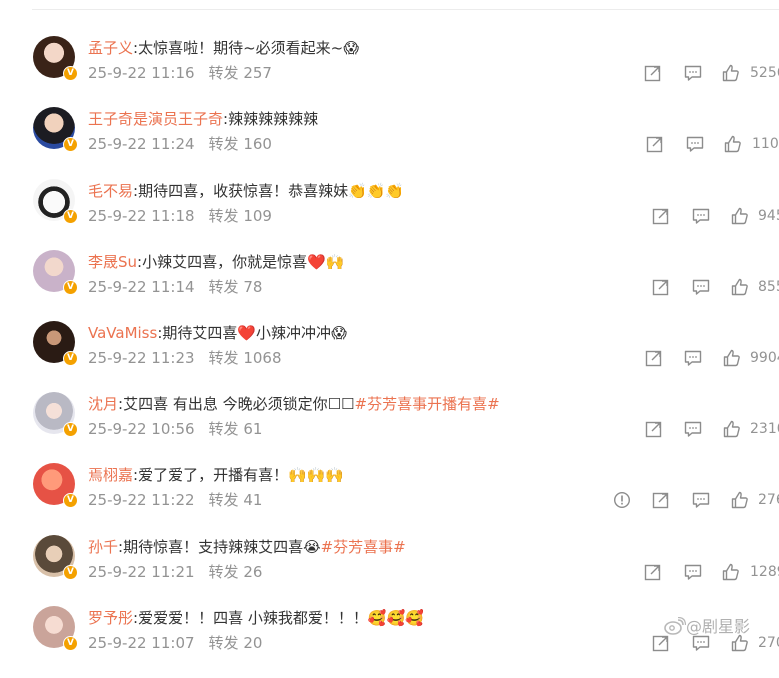 Image resolution: width=779 pixels, height=678 pixels. Describe the element at coordinates (326, 262) in the screenshot. I see `emoji-group: ❤️🙌` at that location.